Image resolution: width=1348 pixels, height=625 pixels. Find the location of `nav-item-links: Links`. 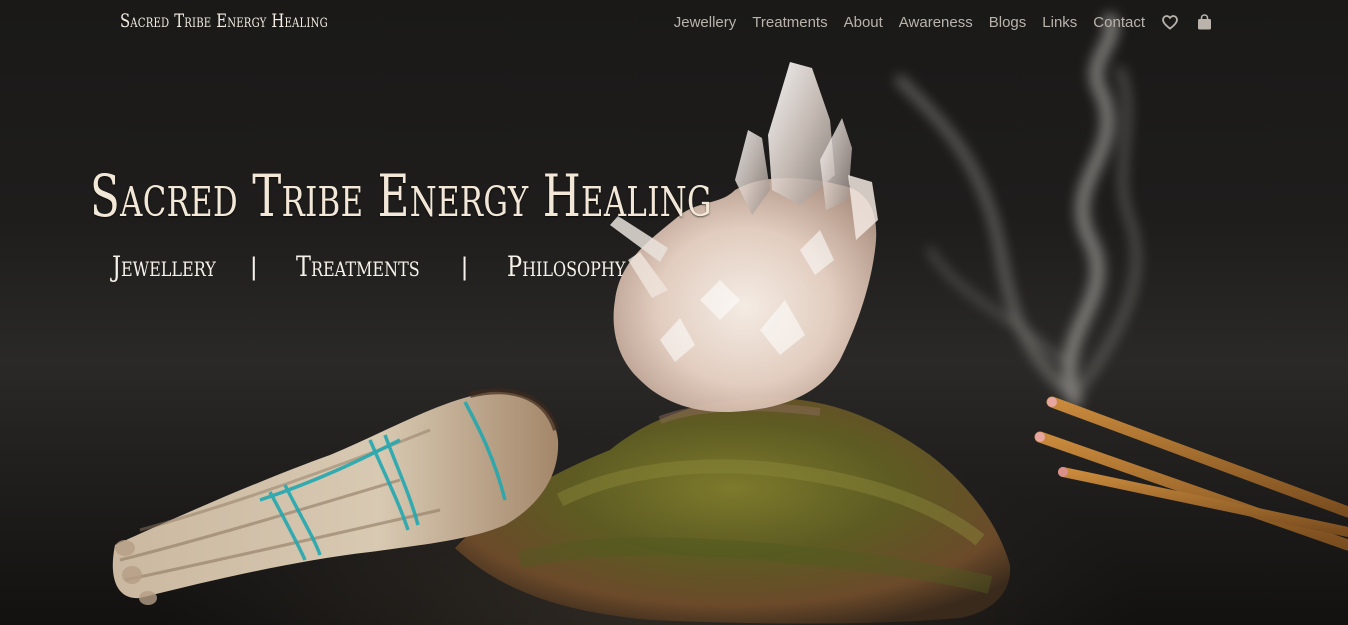

nav-item-links: Links is located at coordinates (1059, 22).